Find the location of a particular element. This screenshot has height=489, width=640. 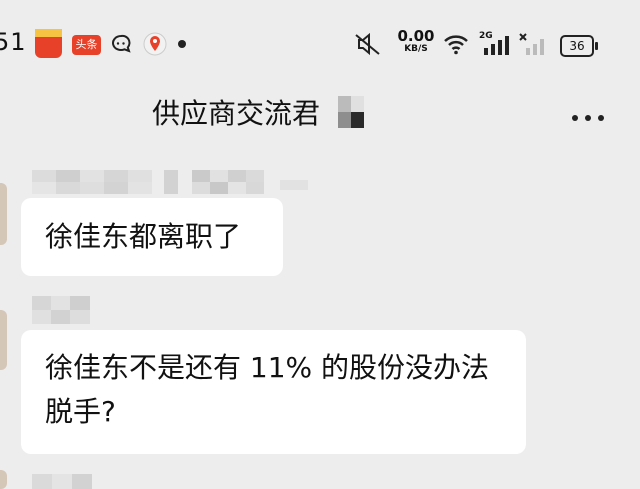

toutiao-app-icon: 头条 is located at coordinates (86, 45).